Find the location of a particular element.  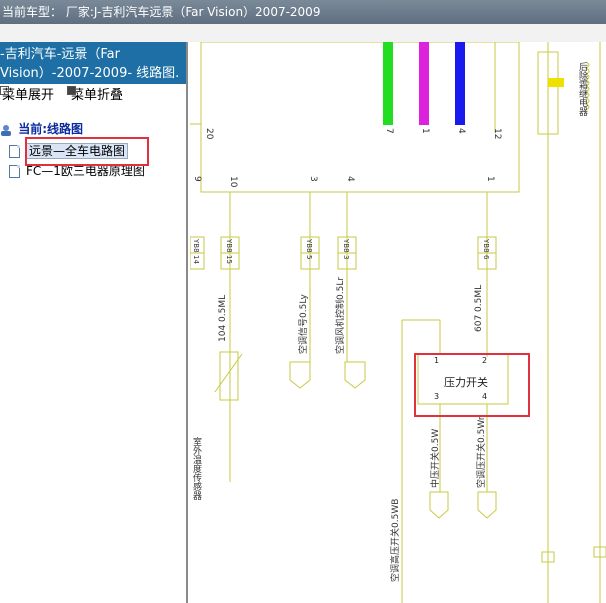

pin-label: 7 is located at coordinates (389, 131).